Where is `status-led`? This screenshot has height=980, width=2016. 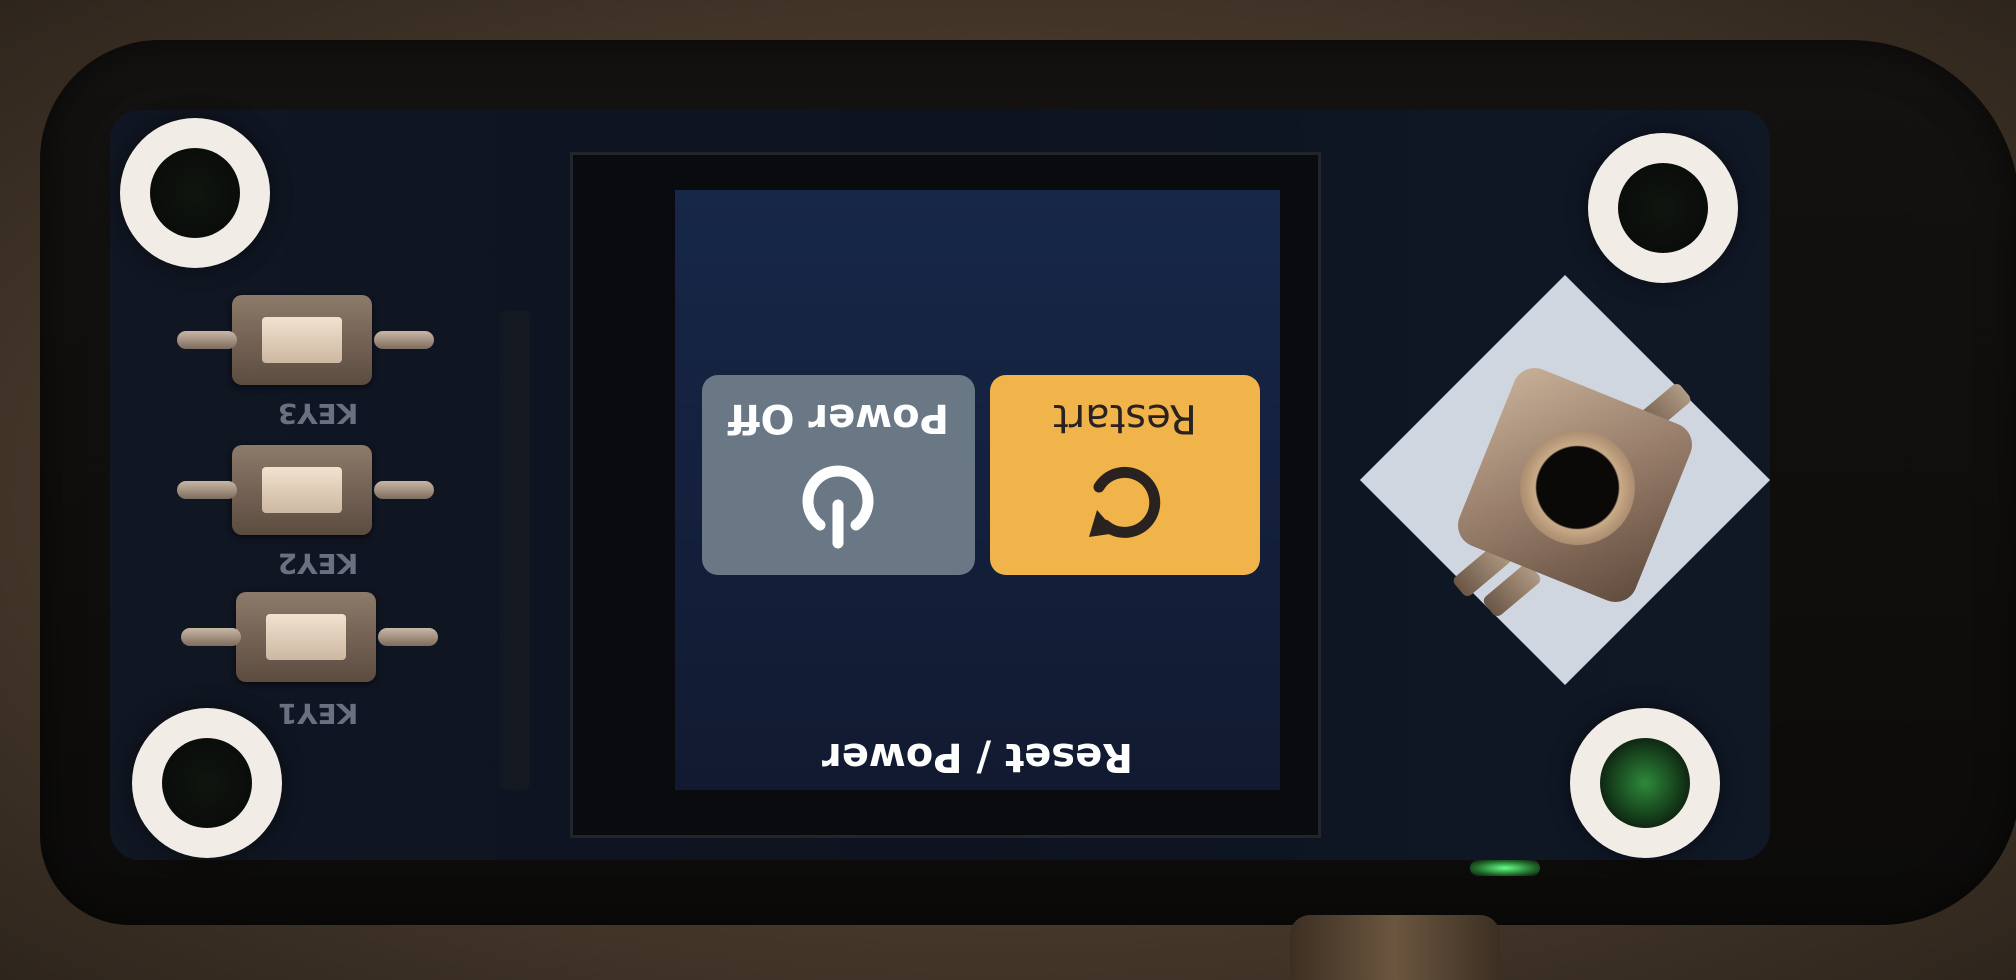
status-led is located at coordinates (1505, 868).